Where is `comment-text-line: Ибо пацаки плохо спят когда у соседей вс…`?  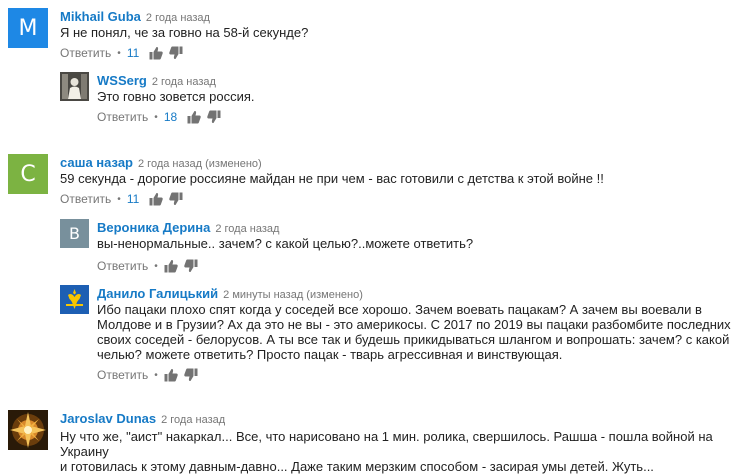
comment-text-line: Ибо пацаки плохо спят когда у соседей вс… is located at coordinates (399, 309).